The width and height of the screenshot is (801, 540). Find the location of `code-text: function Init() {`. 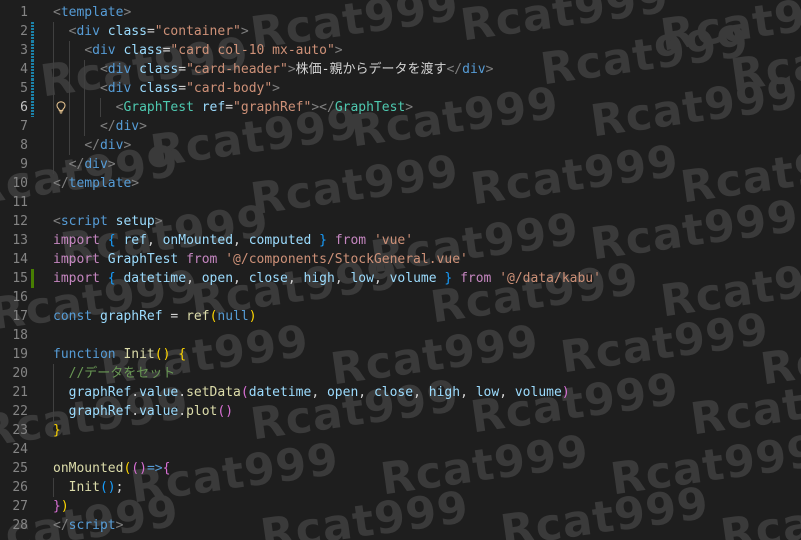

code-text: function Init() { is located at coordinates (119, 354).